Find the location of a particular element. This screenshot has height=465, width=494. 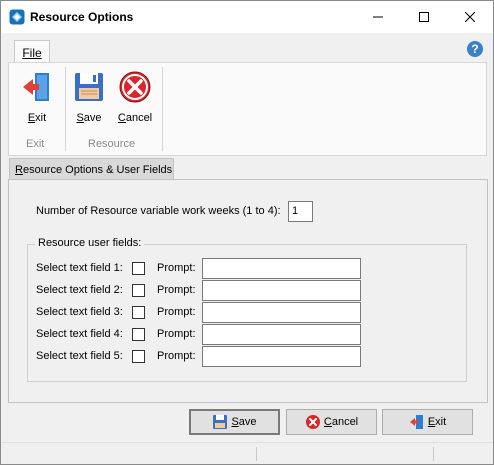

save-button-label: Save is located at coordinates (244, 422).